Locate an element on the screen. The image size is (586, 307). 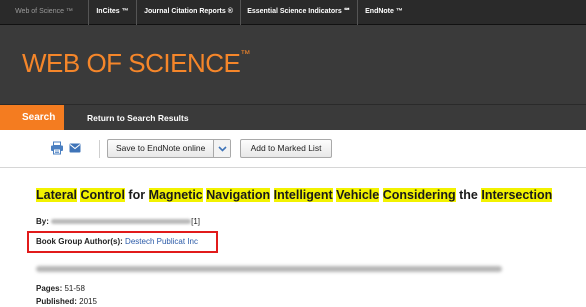
envelope-icon is located at coordinates (75, 148).